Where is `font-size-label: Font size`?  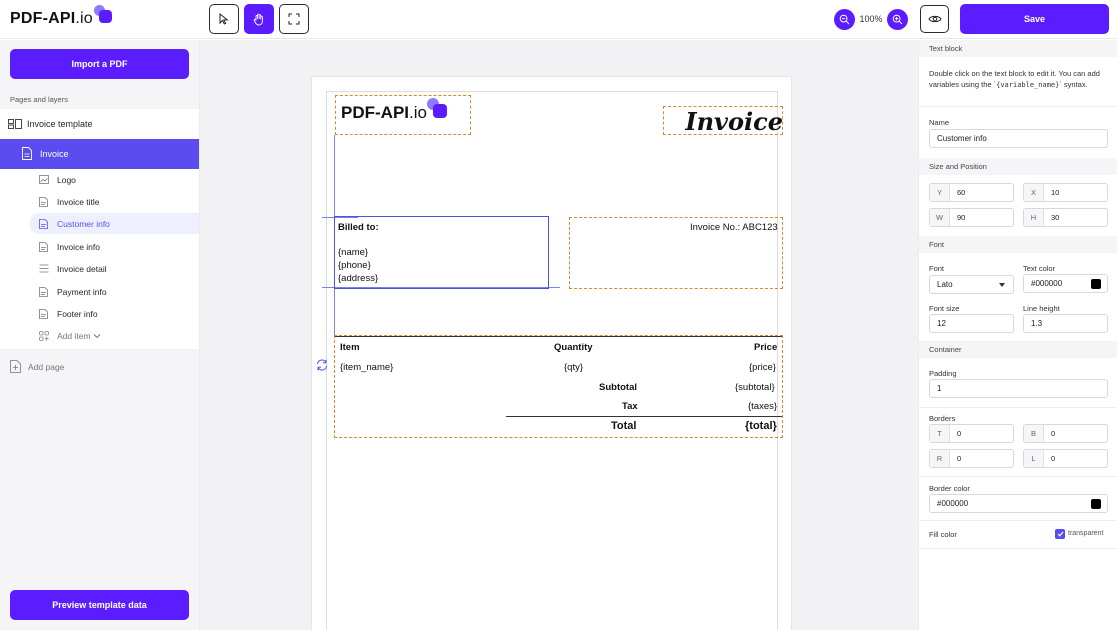
font-size-label: Font size is located at coordinates (944, 308).